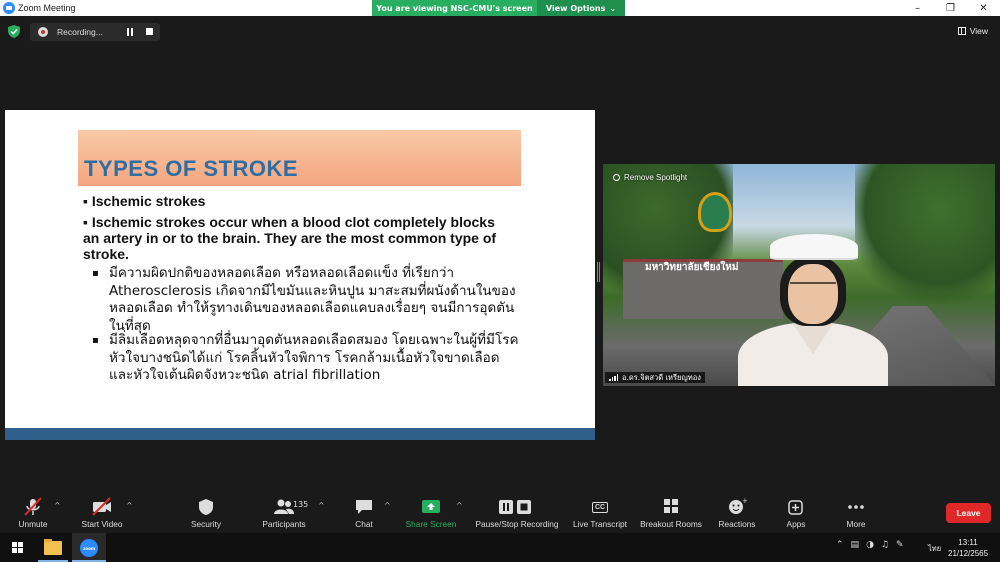 This screenshot has width=1000, height=562. What do you see at coordinates (191, 168) in the screenshot?
I see `slide-title: TYPES OF STROKE` at bounding box center [191, 168].